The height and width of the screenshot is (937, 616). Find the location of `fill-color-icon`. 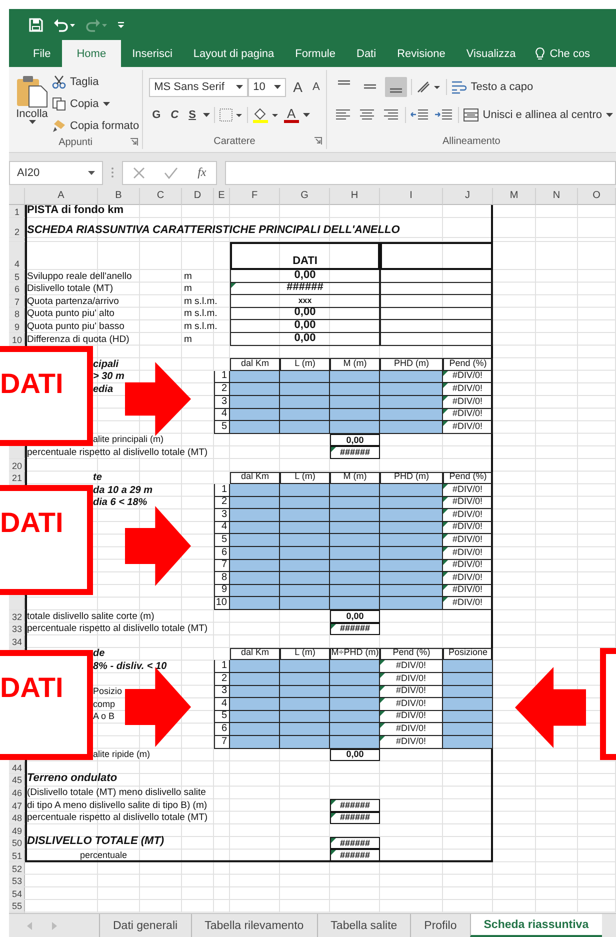

fill-color-icon is located at coordinates (266, 115).